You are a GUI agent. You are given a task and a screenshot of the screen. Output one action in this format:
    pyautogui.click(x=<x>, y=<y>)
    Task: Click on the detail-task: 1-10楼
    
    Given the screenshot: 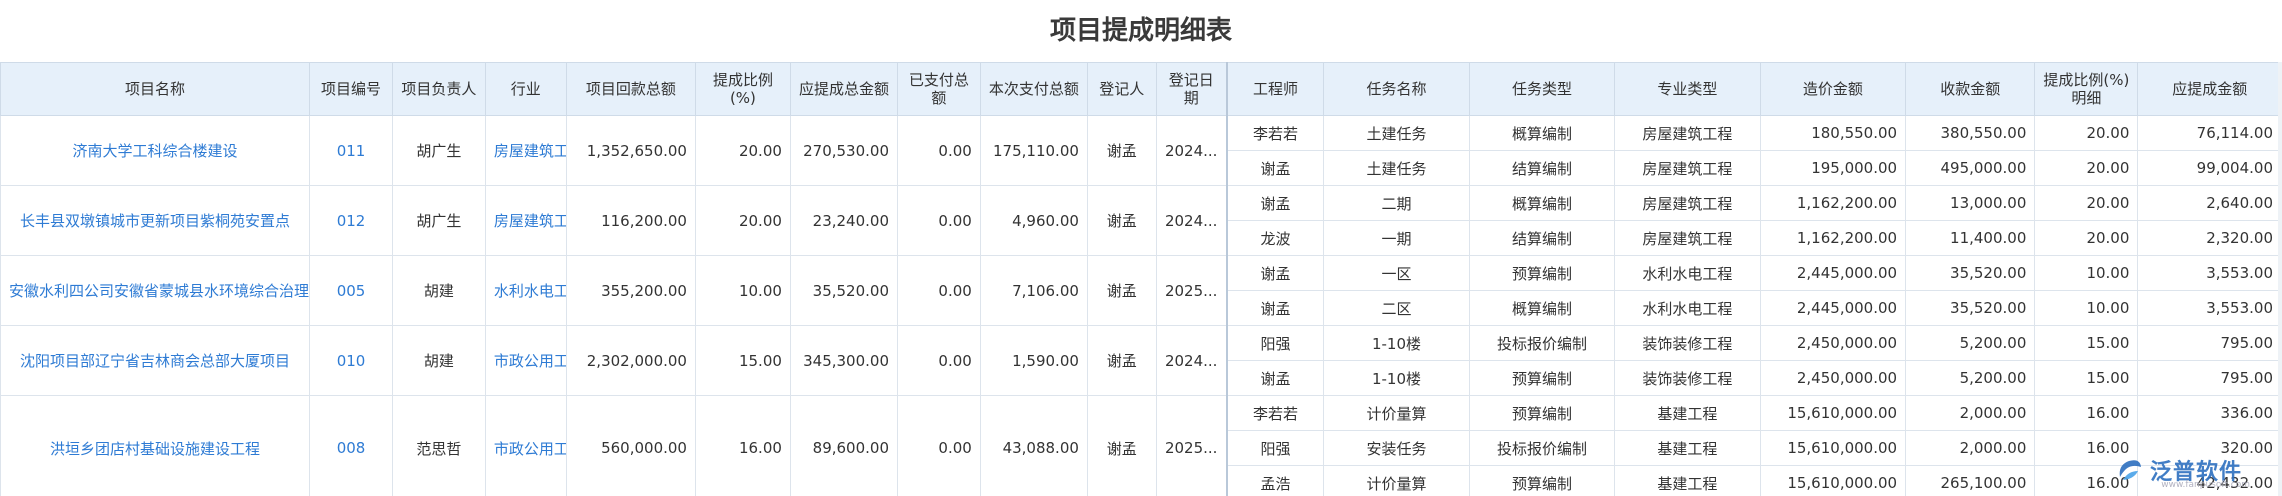 What is the action you would take?
    pyautogui.click(x=1396, y=378)
    